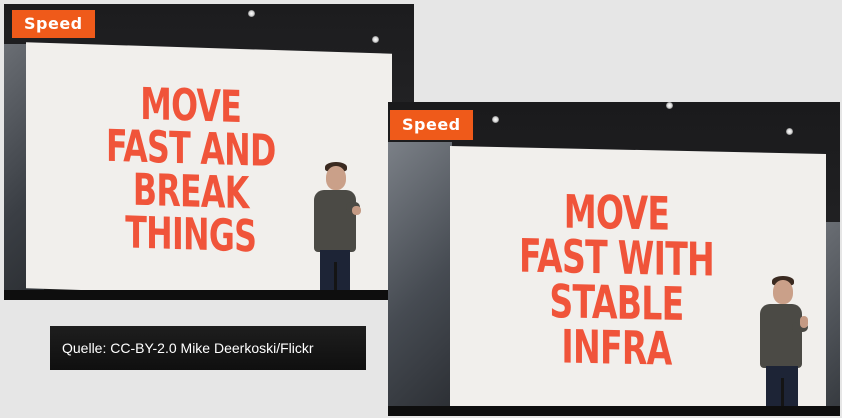 Image resolution: width=842 pixels, height=418 pixels. I want to click on slogan-line: THINGS, so click(191, 235).